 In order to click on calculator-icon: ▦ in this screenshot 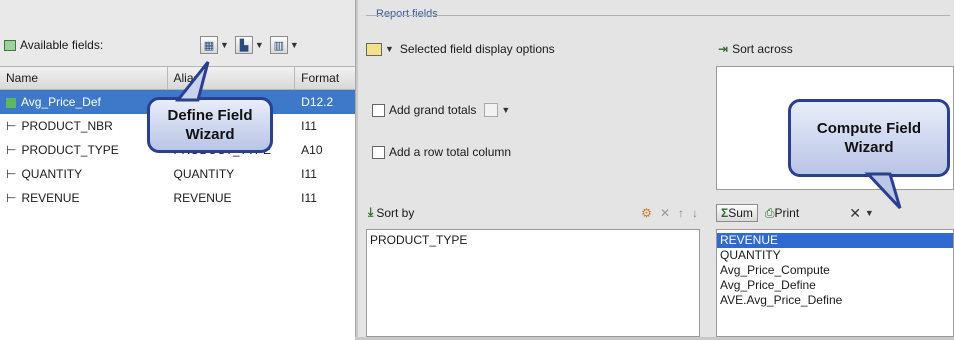, I will do `click(209, 45)`.